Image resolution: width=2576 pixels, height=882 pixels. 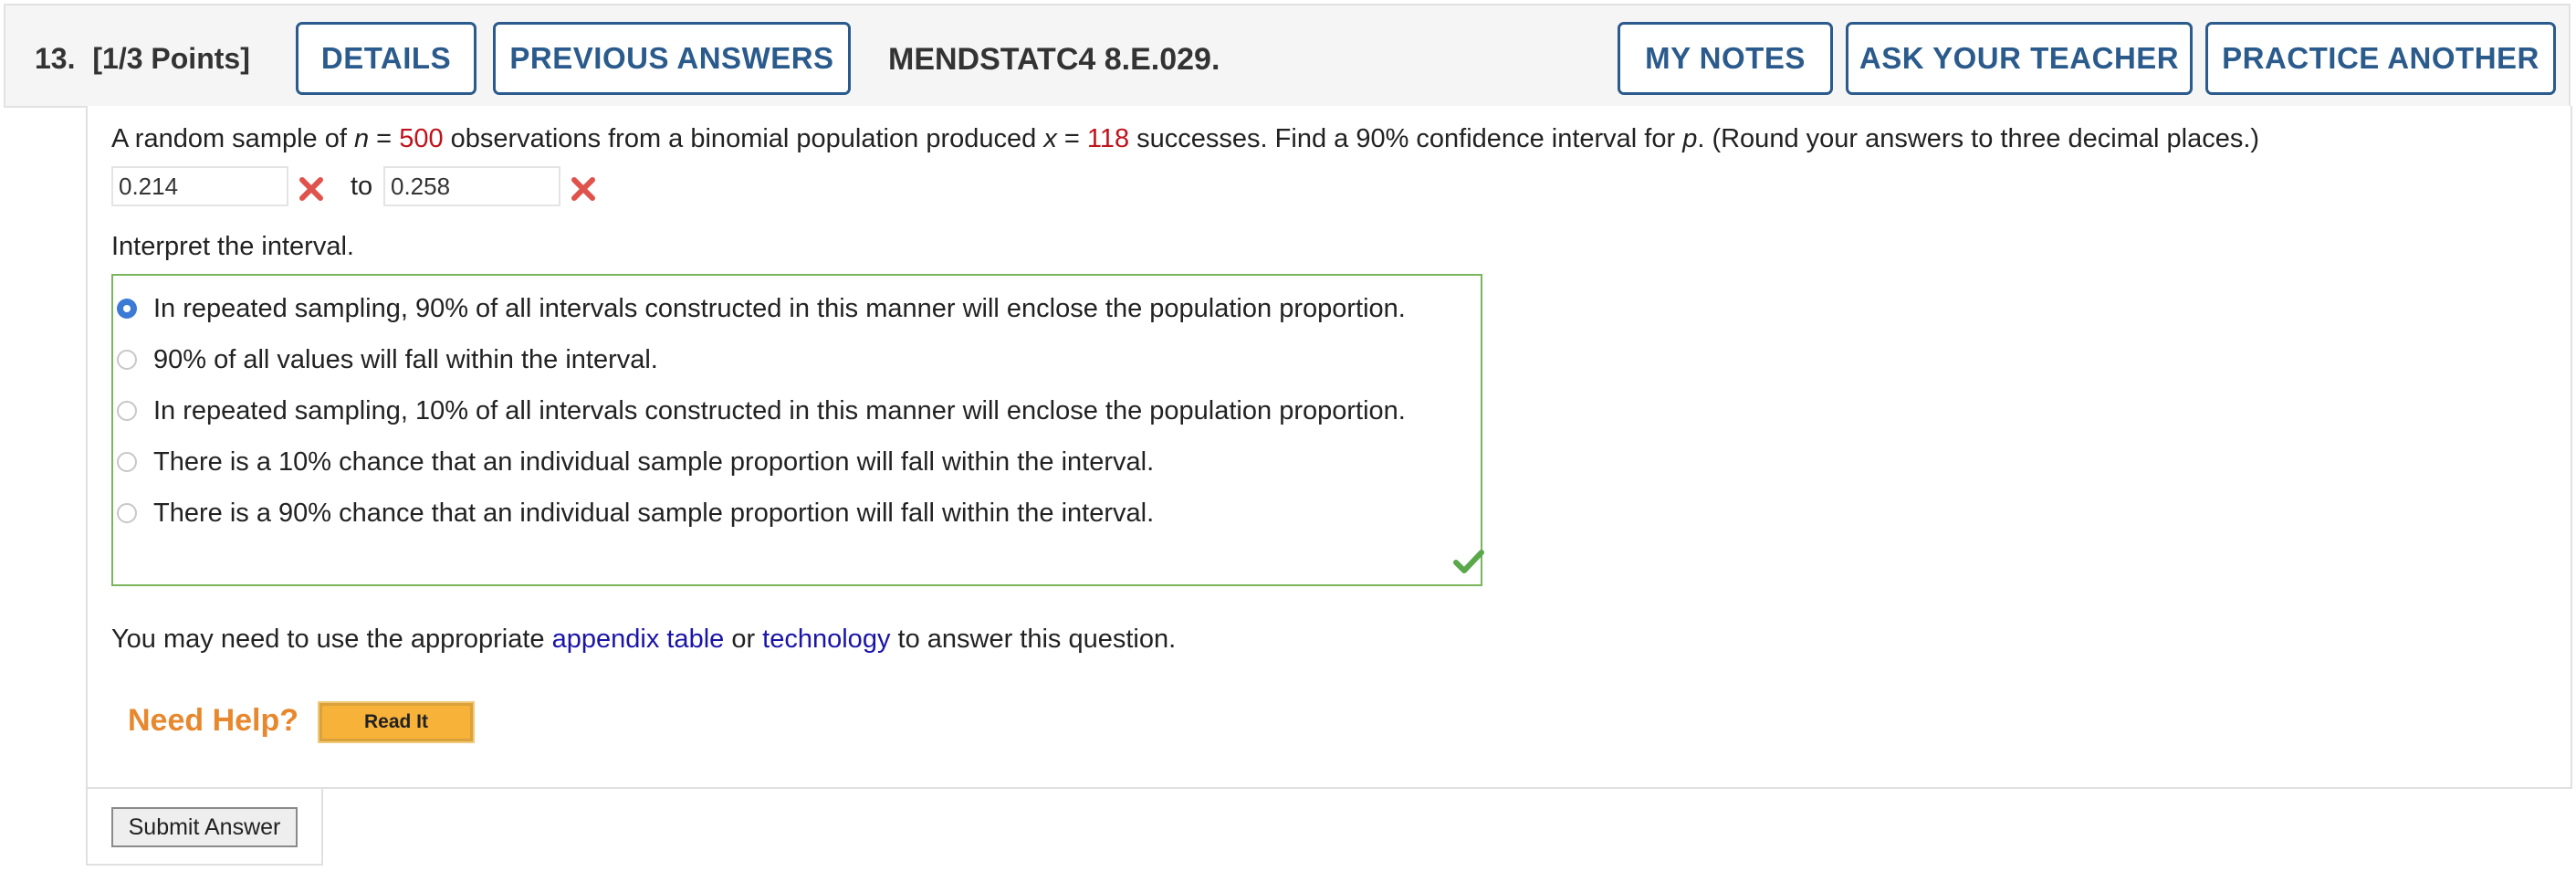 What do you see at coordinates (233, 246) in the screenshot?
I see `interpret-prompt: Interpret the interval.` at bounding box center [233, 246].